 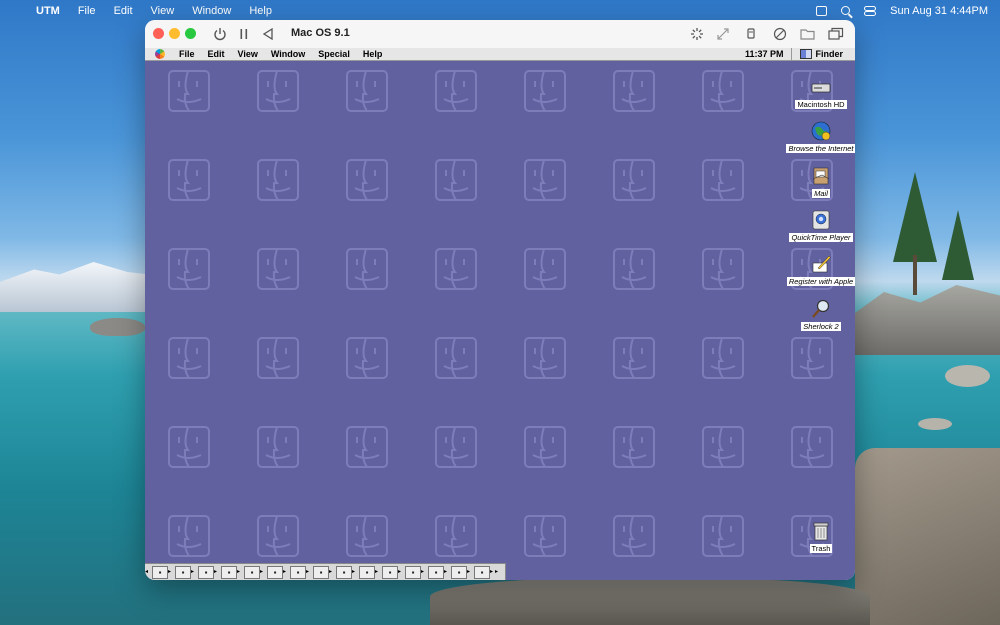 I want to click on desktop-icon-sherlock: Sherlock 2, so click(x=819, y=314).